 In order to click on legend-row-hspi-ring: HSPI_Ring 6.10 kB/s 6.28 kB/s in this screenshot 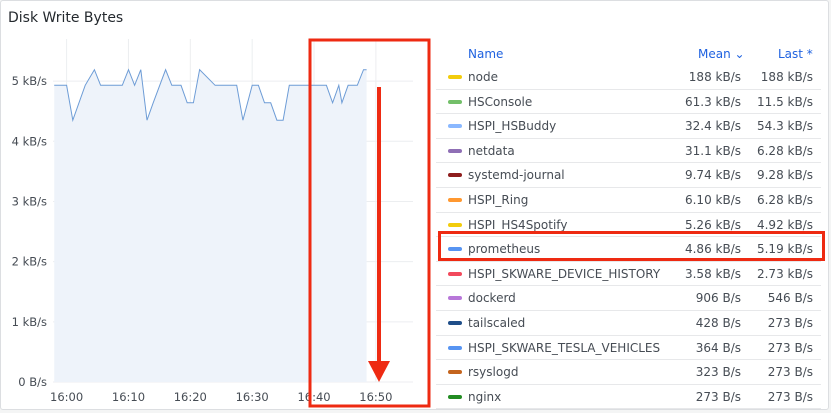, I will do `click(628, 200)`.